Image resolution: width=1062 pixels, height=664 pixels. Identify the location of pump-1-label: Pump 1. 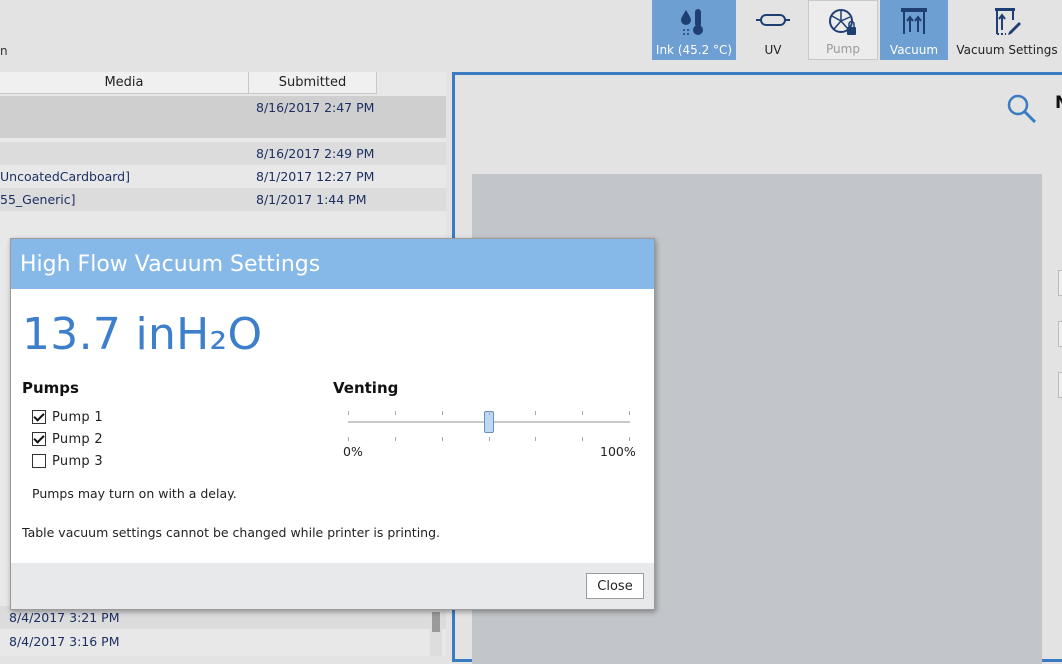
(77, 417).